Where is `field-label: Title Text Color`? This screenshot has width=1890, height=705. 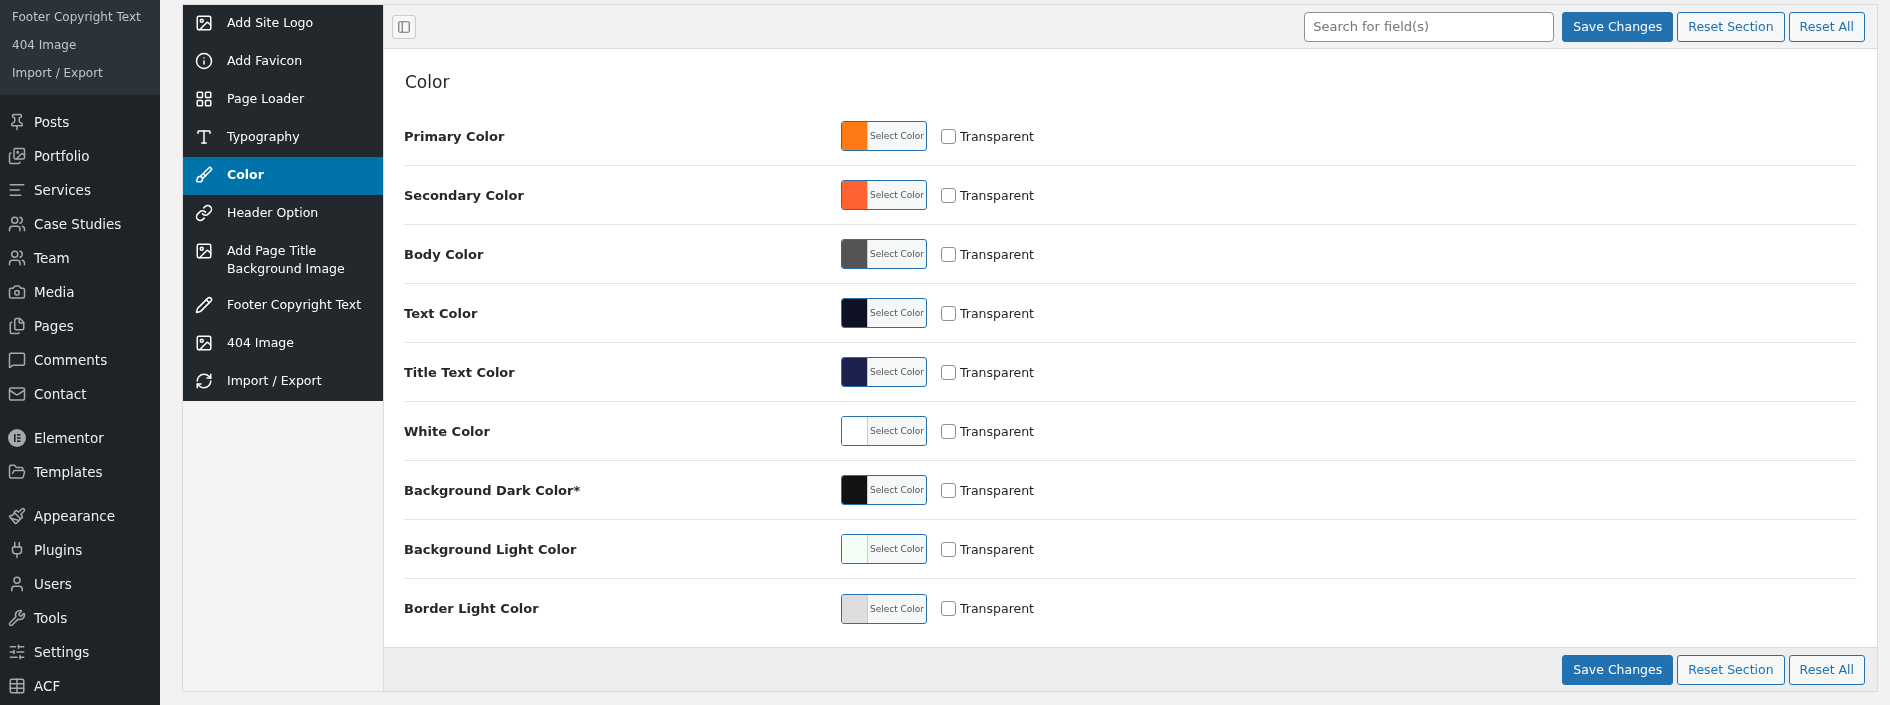 field-label: Title Text Color is located at coordinates (460, 372).